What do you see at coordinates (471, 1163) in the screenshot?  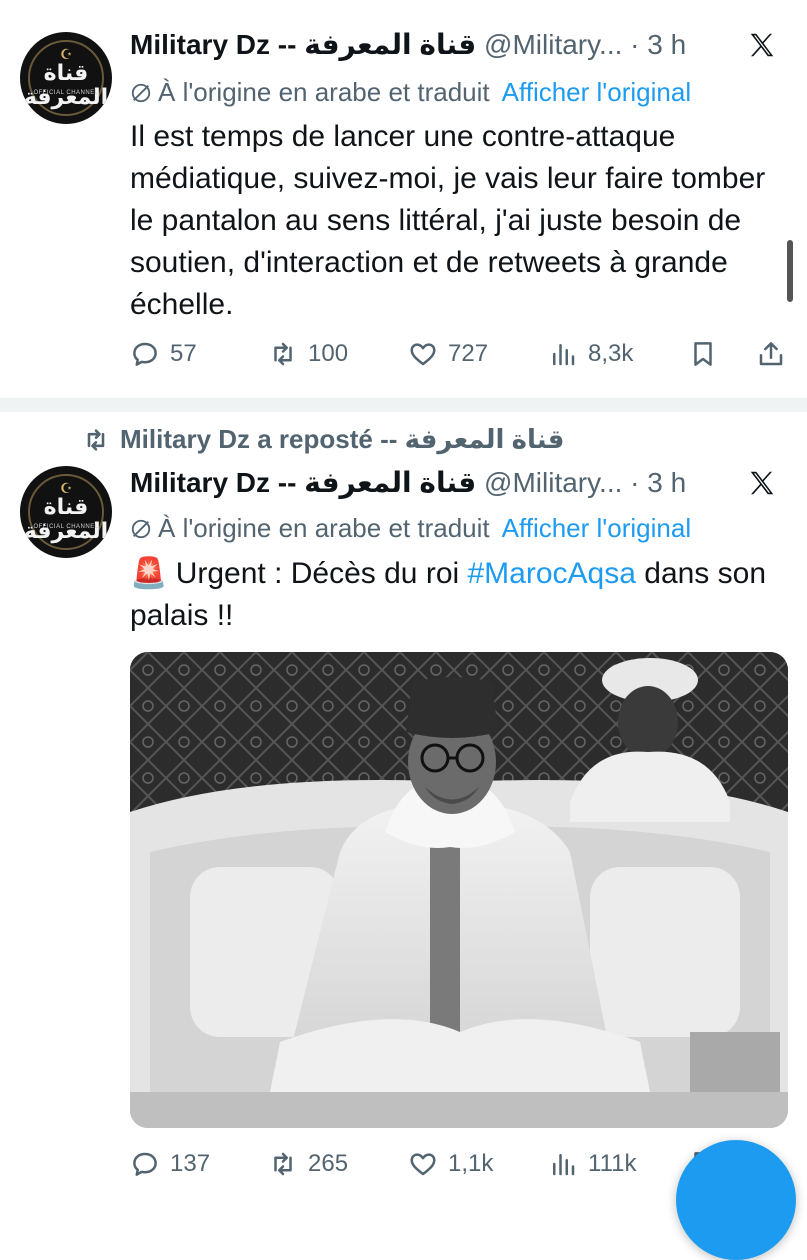 I see `like-count: 1,1k` at bounding box center [471, 1163].